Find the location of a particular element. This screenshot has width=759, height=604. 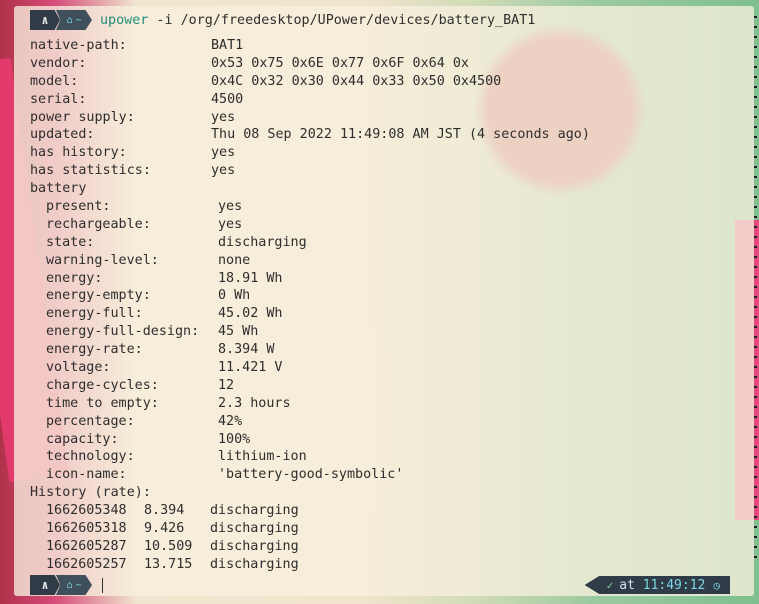

history-timestamp: 1662605318 is located at coordinates (86, 529).